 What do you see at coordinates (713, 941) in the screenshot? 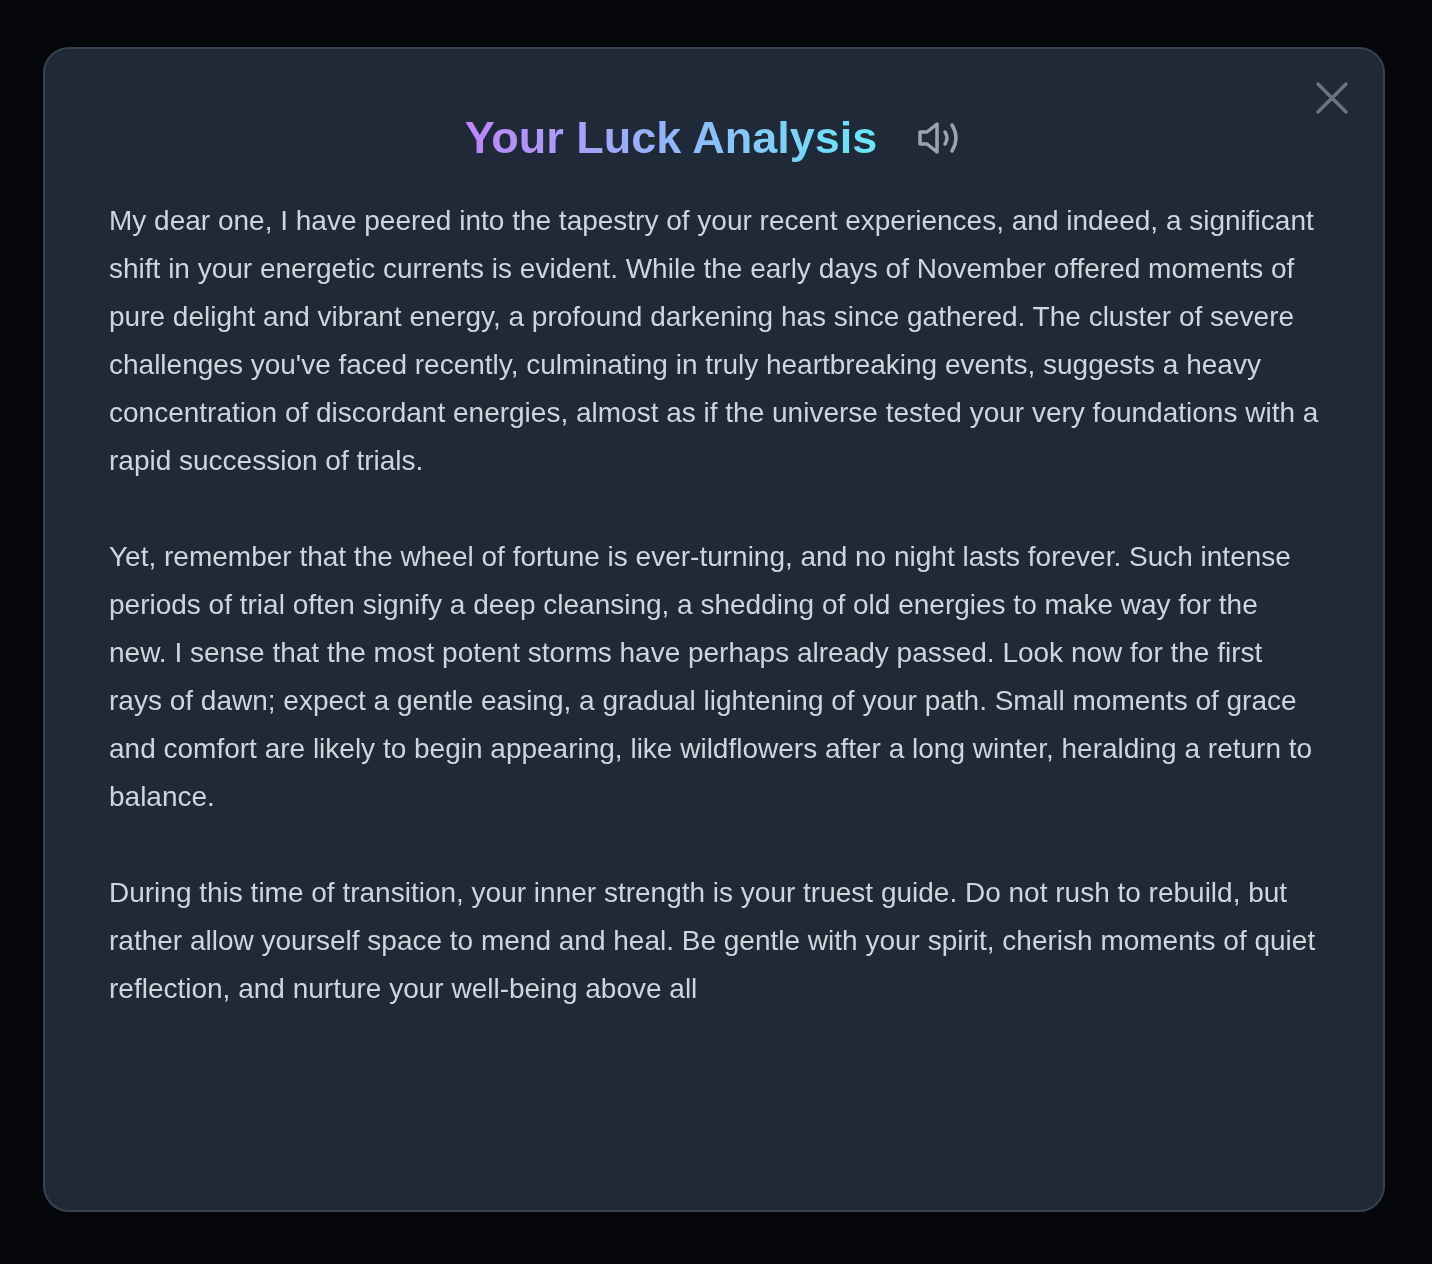
I see `analysis-paragraph: During this time of transition, your inner strength is your truest guide. Do not rush to rebuild, but rather allow yourself space to mend and heal. Be gentle with your spirit, cherish moments of quiet reflection, and nurture your well-being above all` at bounding box center [713, 941].